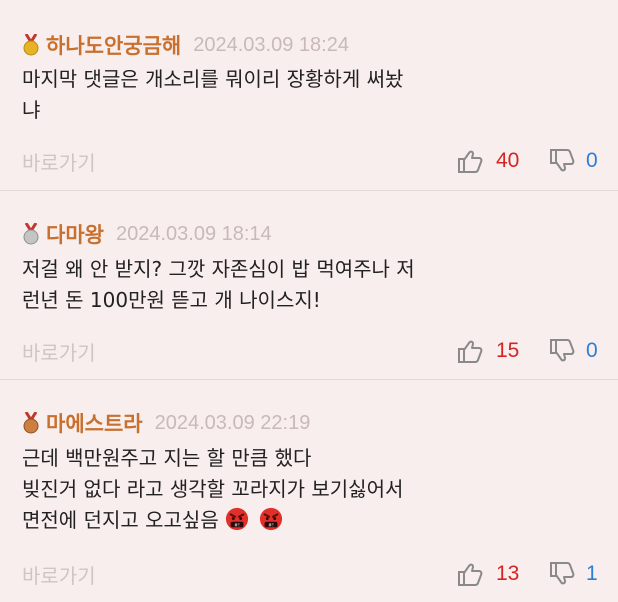 Image resolution: width=618 pixels, height=602 pixels. I want to click on vote-group: 15 0, so click(527, 351).